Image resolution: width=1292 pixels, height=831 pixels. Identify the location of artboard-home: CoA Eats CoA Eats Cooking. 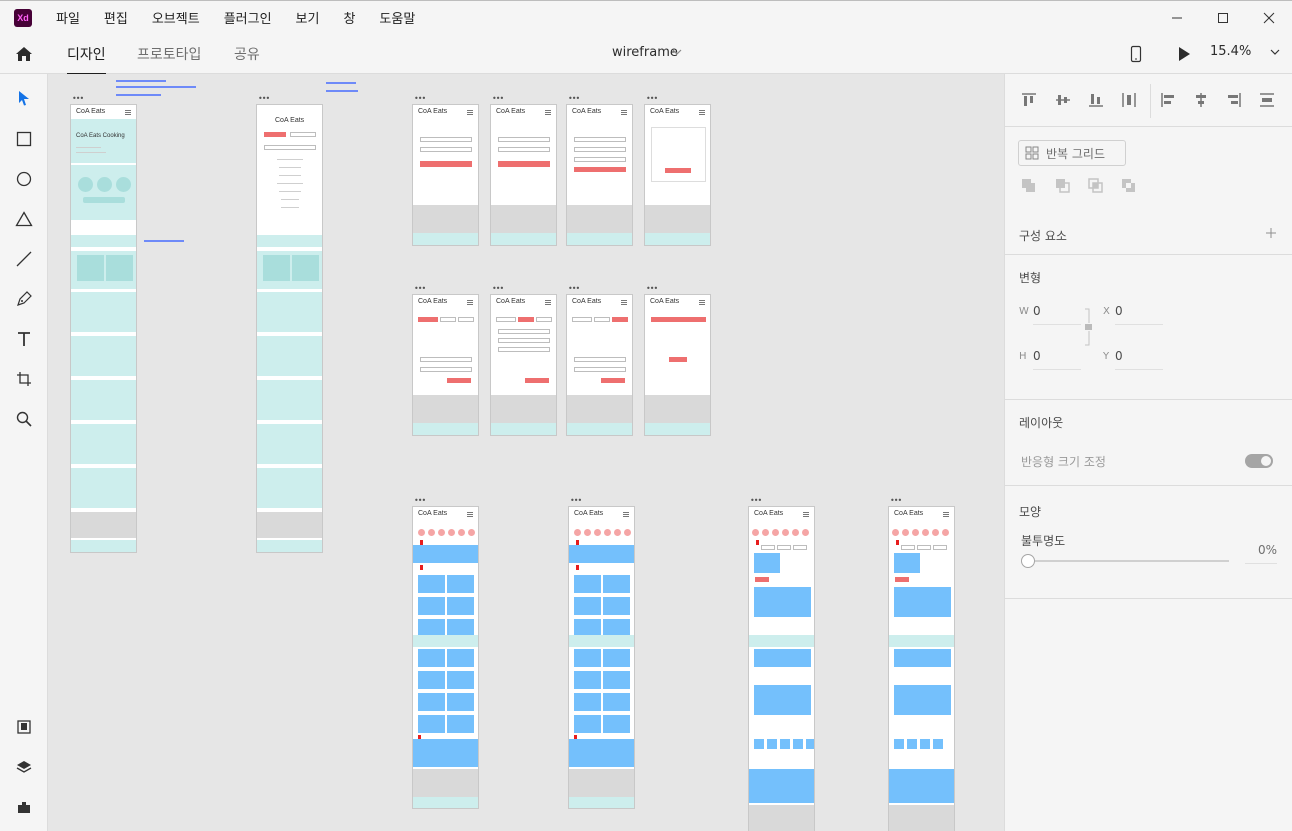
(103, 328).